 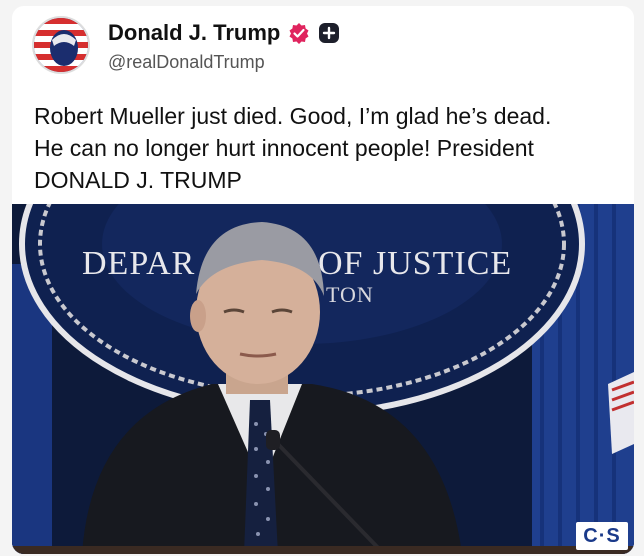 I want to click on seal-text-bottom: TON, so click(x=350, y=294).